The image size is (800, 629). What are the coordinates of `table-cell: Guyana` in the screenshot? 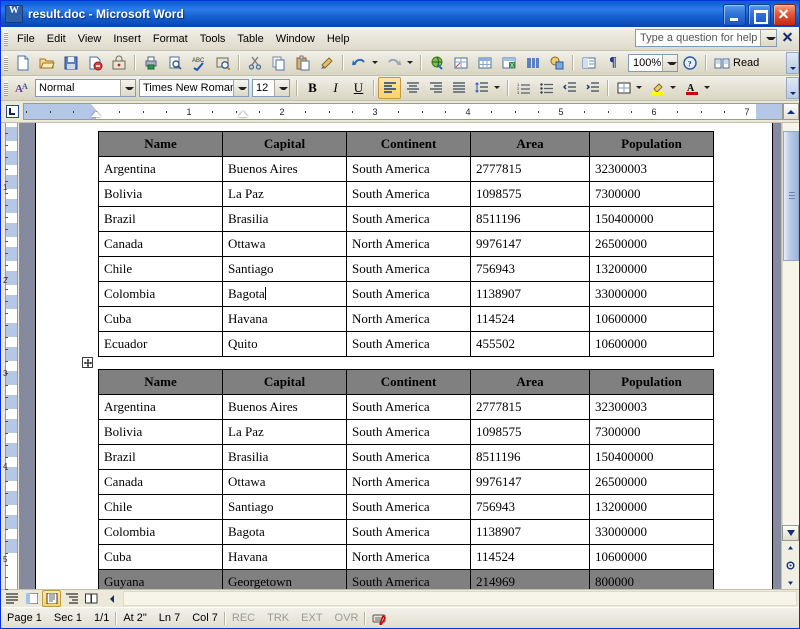 It's located at (160, 579).